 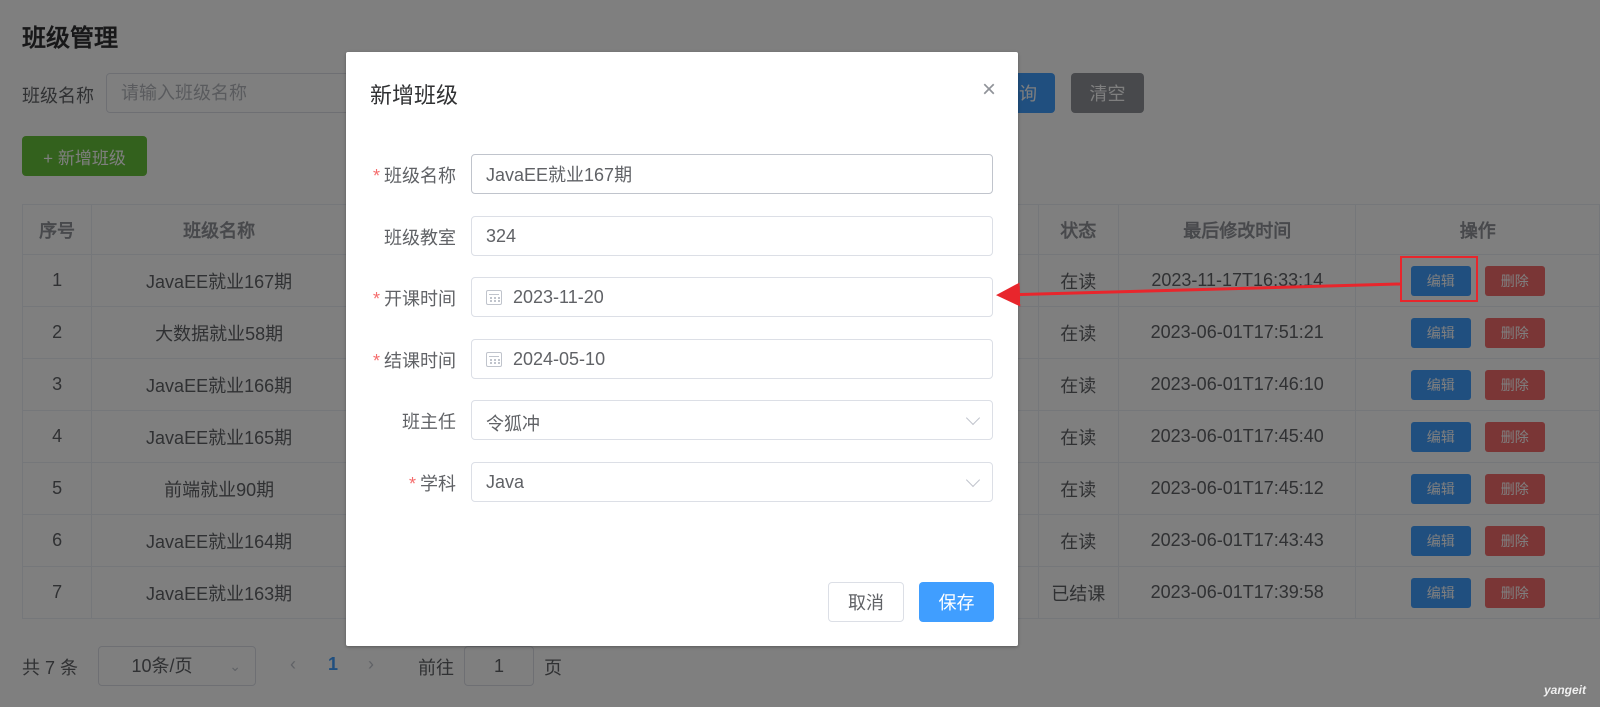 I want to click on classroom-field, so click(x=732, y=236).